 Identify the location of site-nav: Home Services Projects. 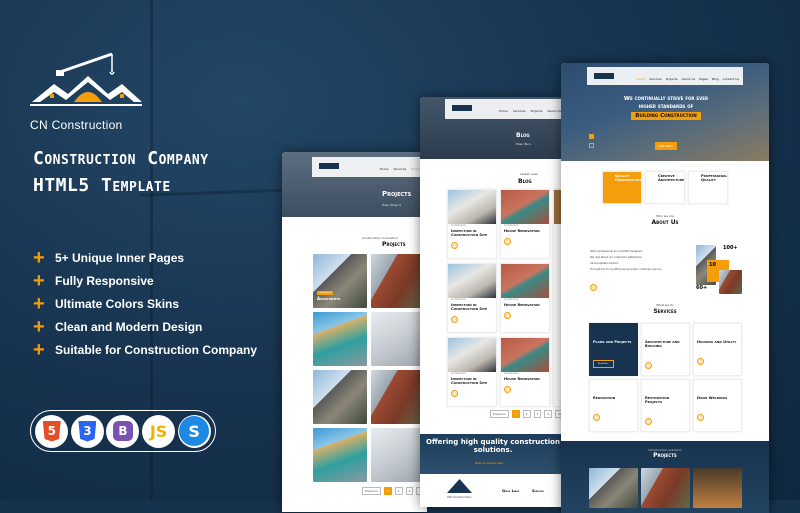
(401, 169).